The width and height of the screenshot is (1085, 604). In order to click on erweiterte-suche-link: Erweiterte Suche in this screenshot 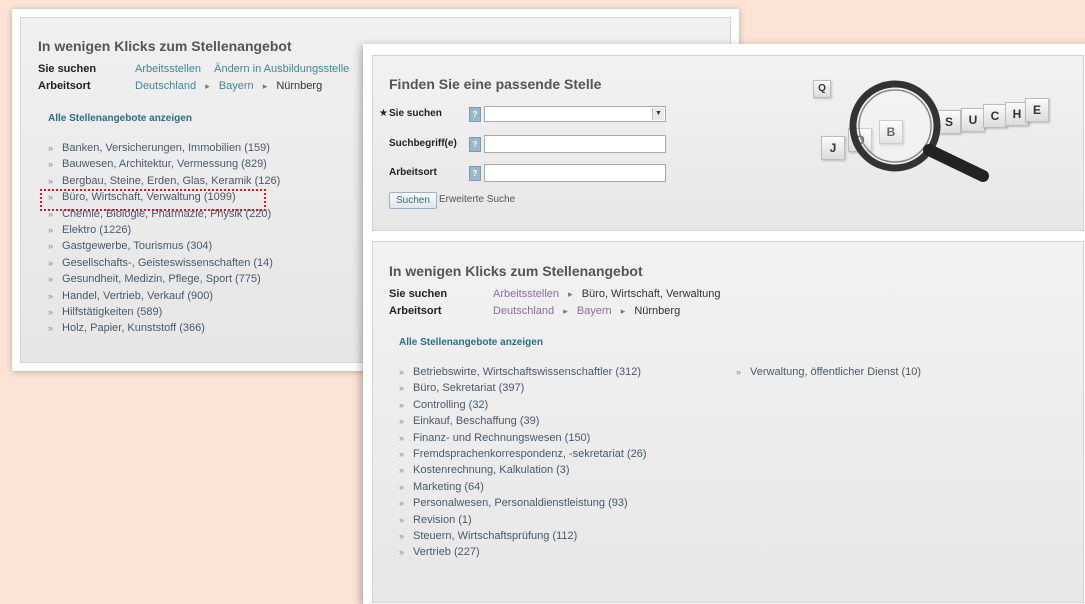, I will do `click(477, 199)`.